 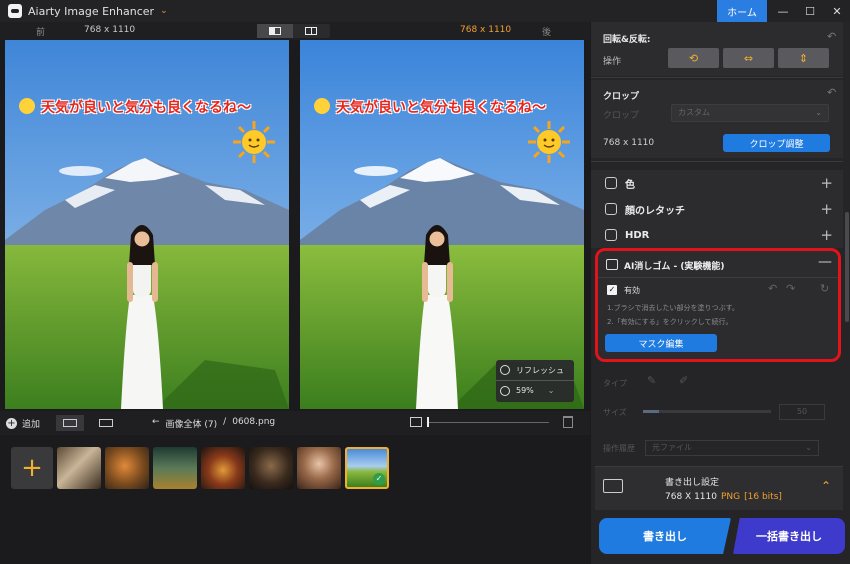 I want to click on grid-icon, so click(x=70, y=423).